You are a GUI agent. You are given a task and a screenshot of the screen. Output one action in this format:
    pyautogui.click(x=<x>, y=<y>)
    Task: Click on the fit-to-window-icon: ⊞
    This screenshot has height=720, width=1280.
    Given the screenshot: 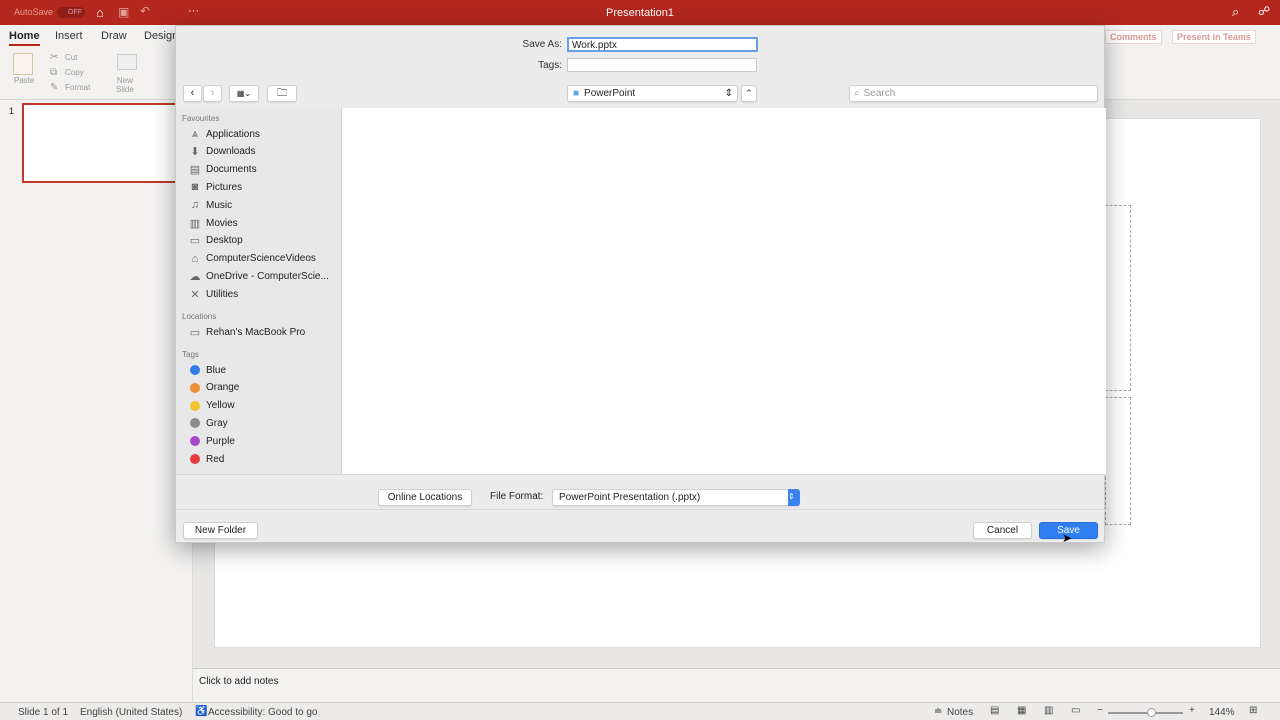 What is the action you would take?
    pyautogui.click(x=1253, y=710)
    